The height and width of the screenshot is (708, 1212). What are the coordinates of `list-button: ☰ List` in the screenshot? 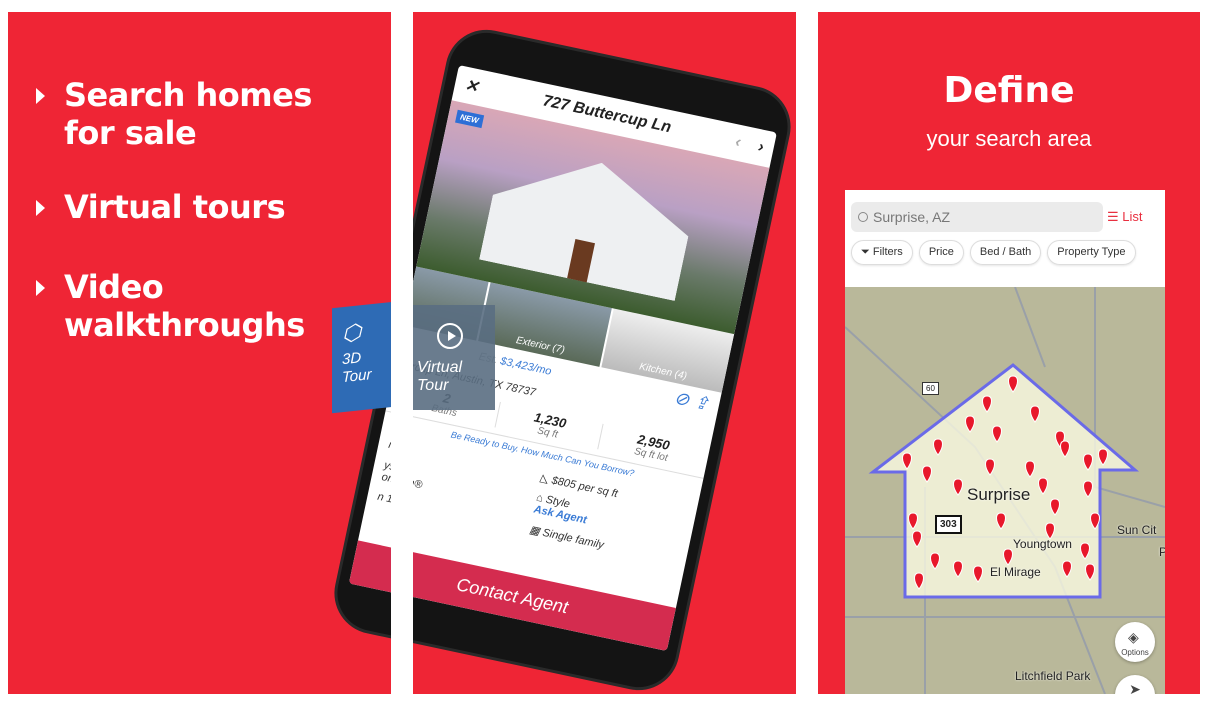 It's located at (1125, 217).